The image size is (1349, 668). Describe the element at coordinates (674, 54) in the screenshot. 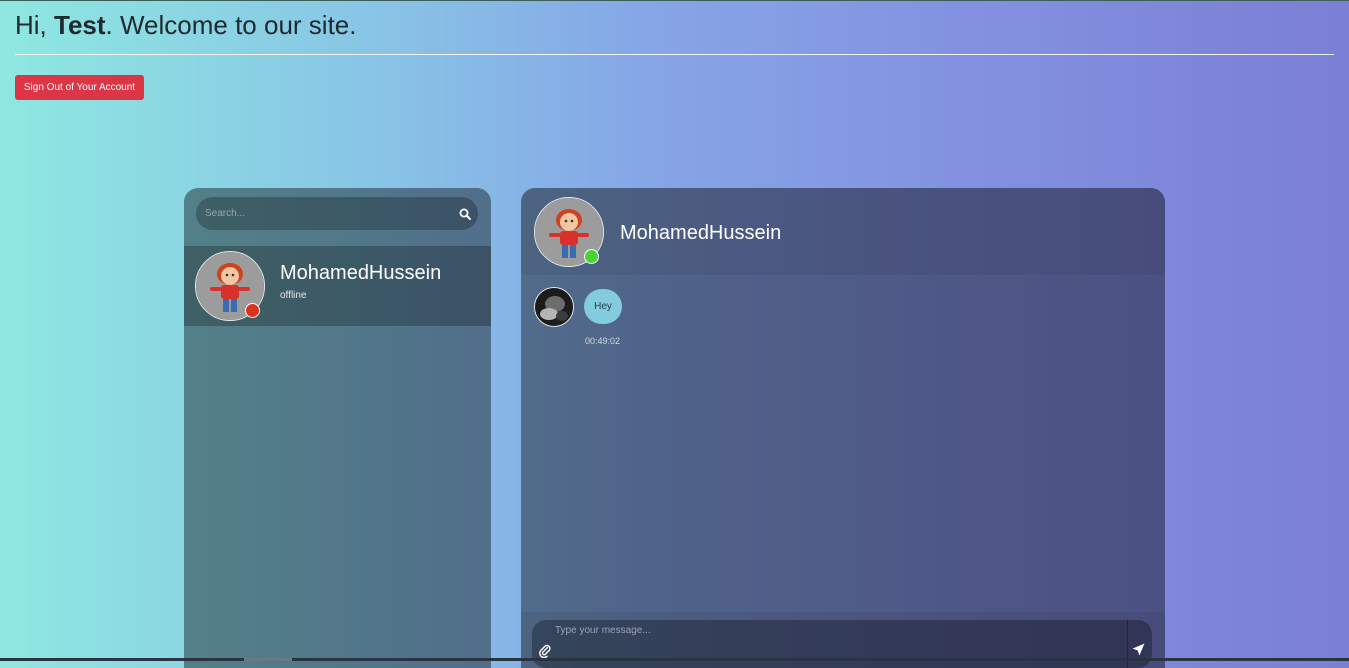

I see `header-divider` at that location.